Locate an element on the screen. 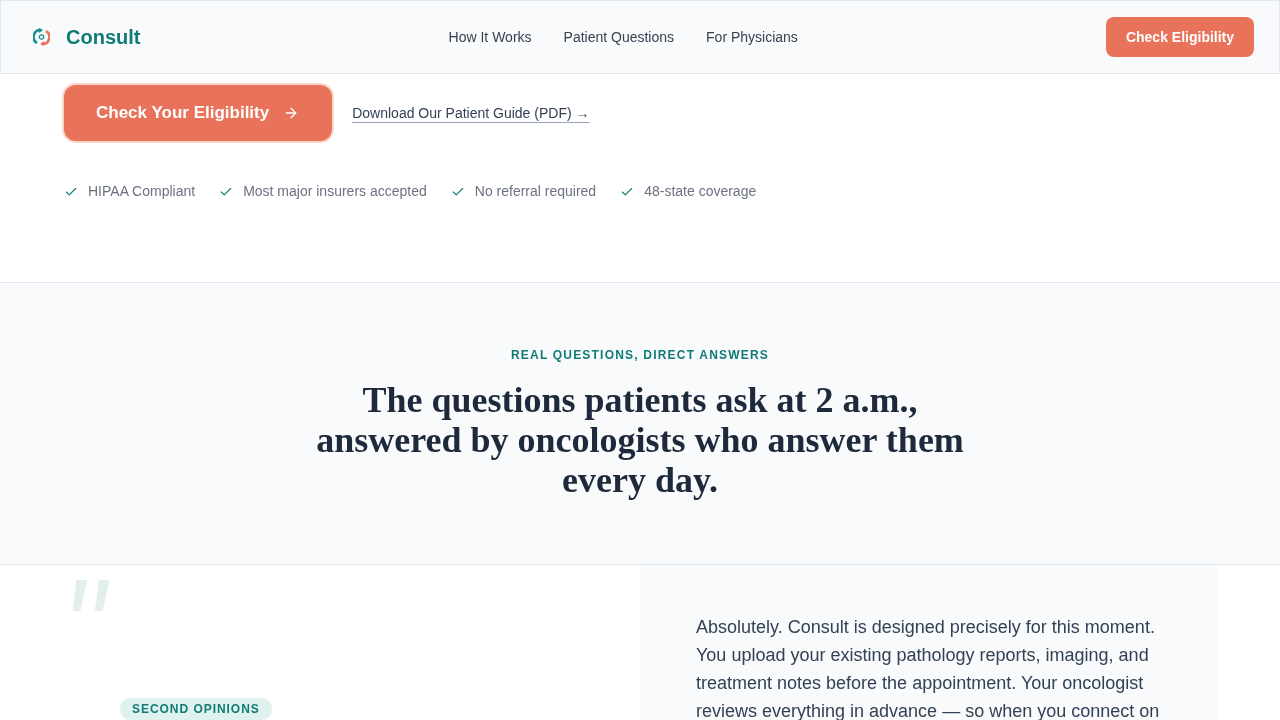 This screenshot has height=720, width=1280. brand-name: Consult is located at coordinates (103, 37).